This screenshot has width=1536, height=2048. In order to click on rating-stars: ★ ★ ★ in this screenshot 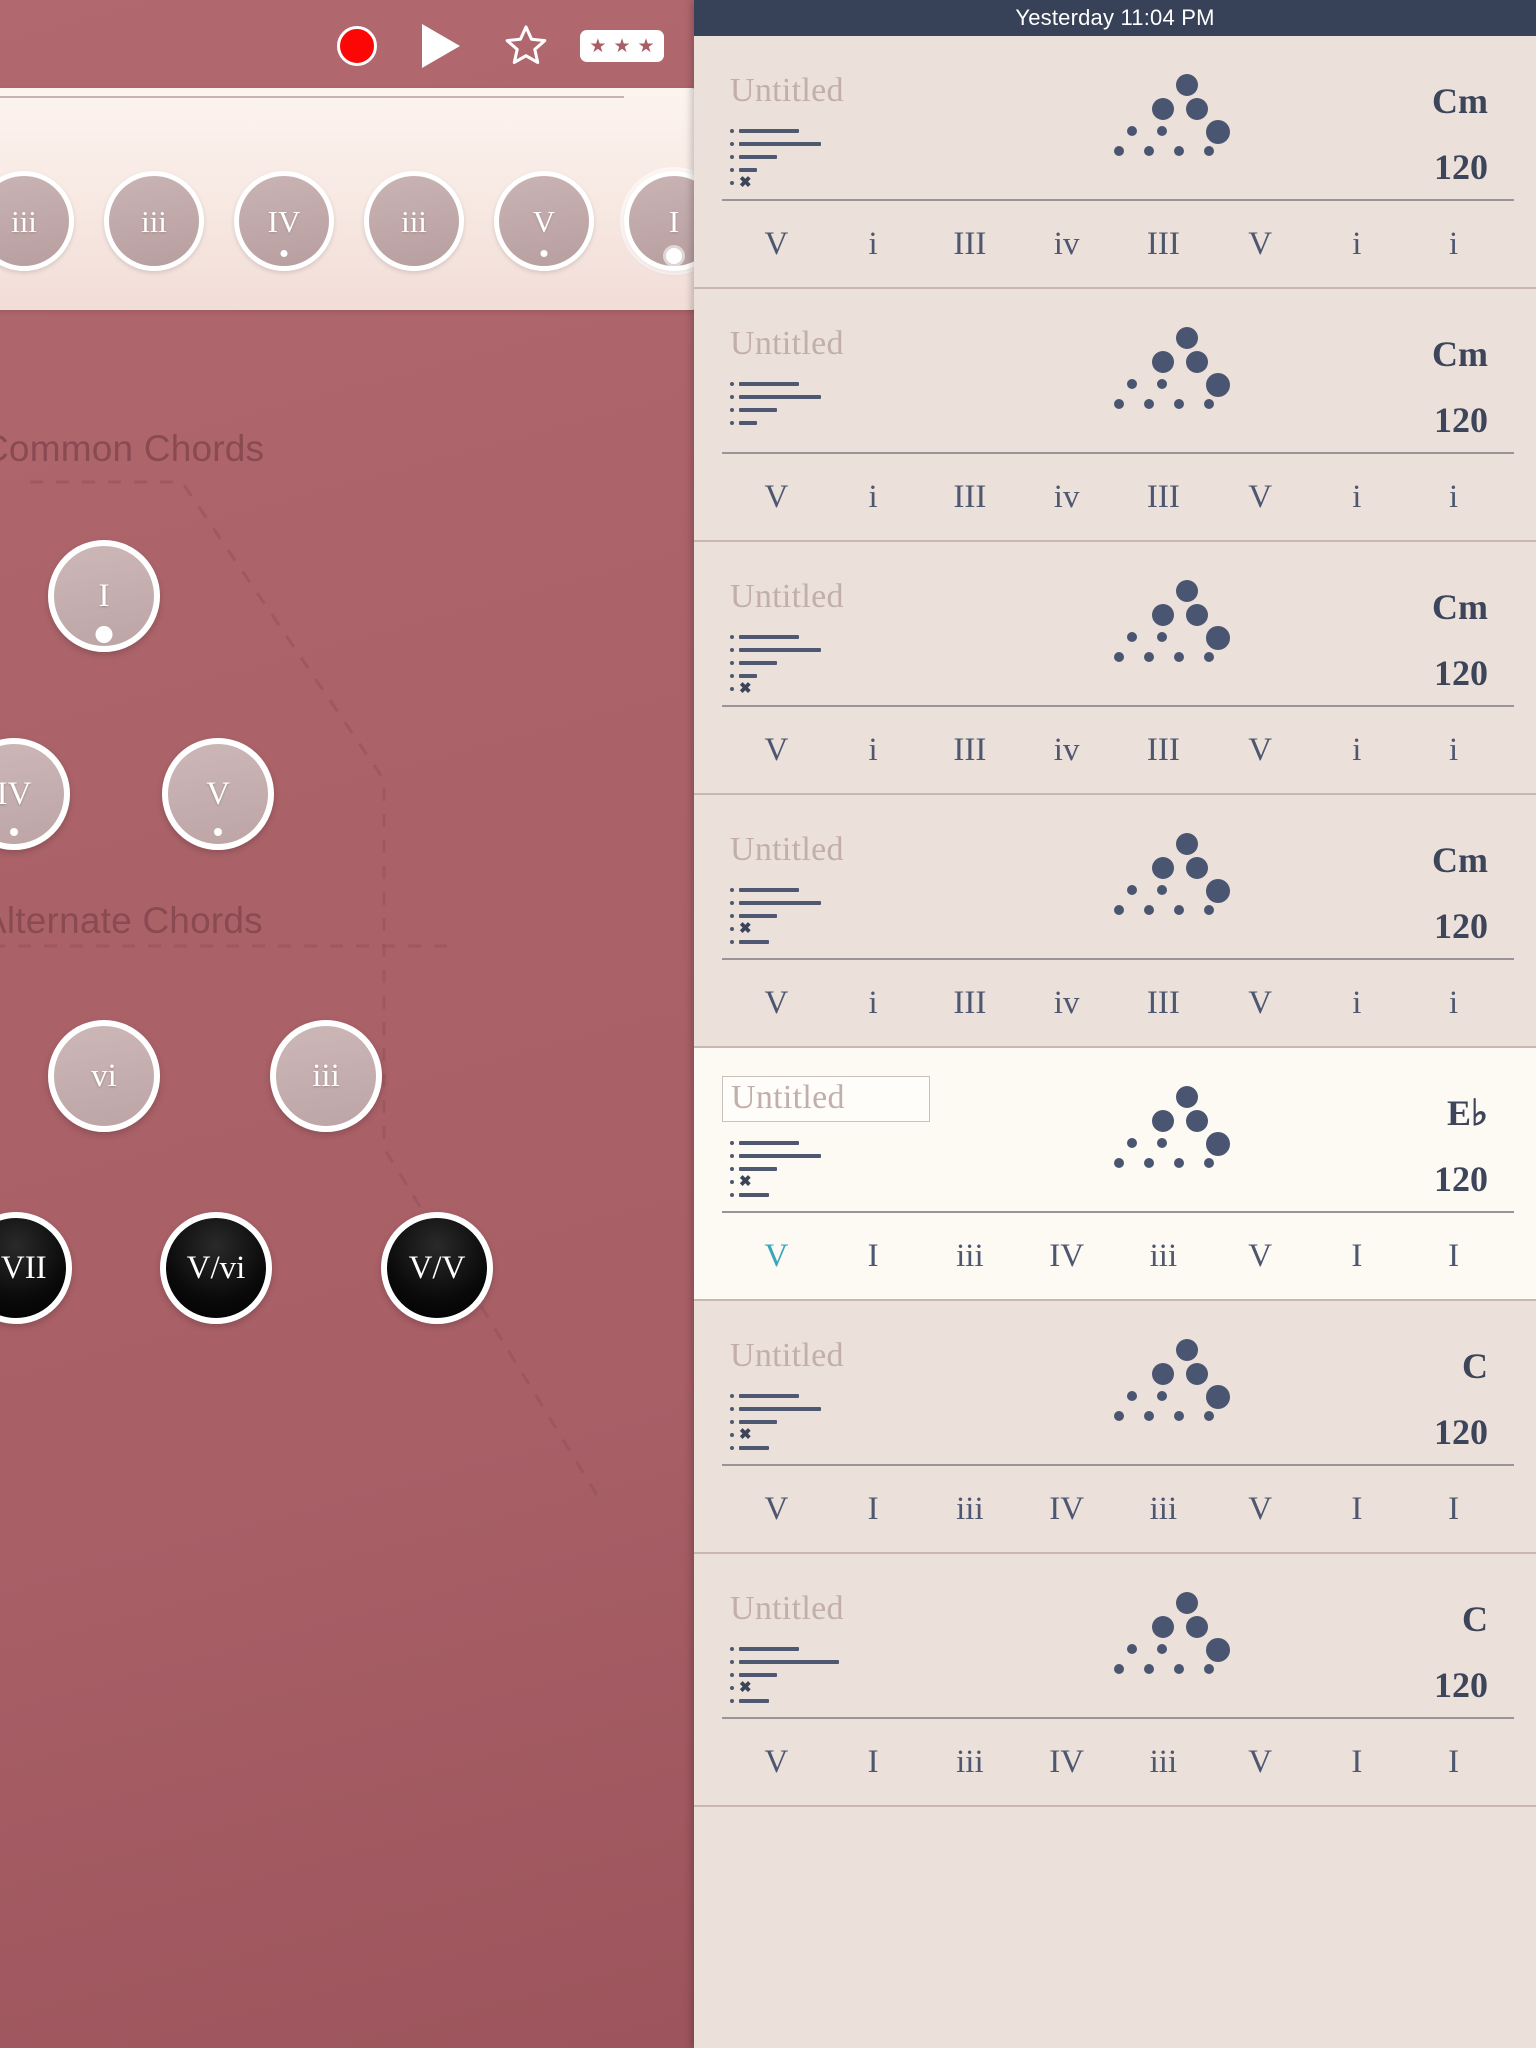, I will do `click(622, 46)`.